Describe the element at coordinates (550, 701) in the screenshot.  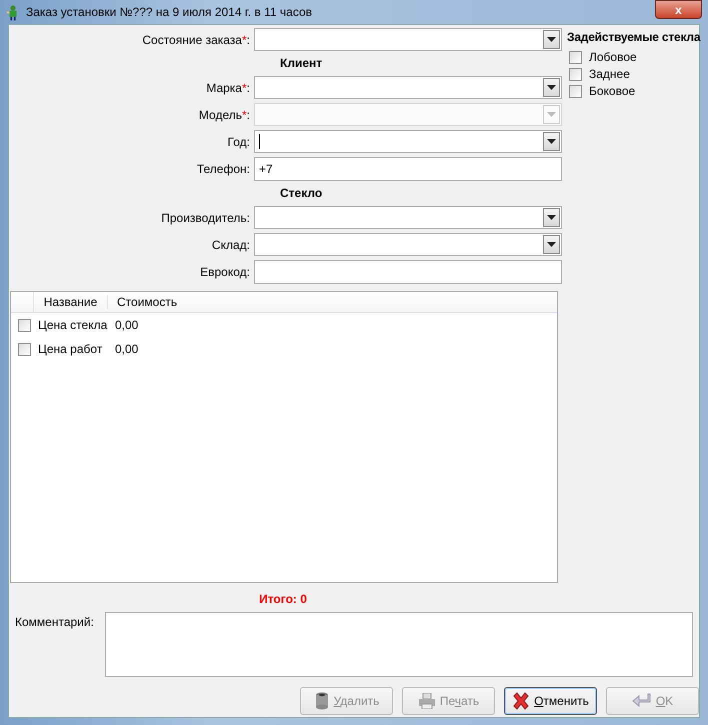
I see `cancel-button: Отменить` at that location.